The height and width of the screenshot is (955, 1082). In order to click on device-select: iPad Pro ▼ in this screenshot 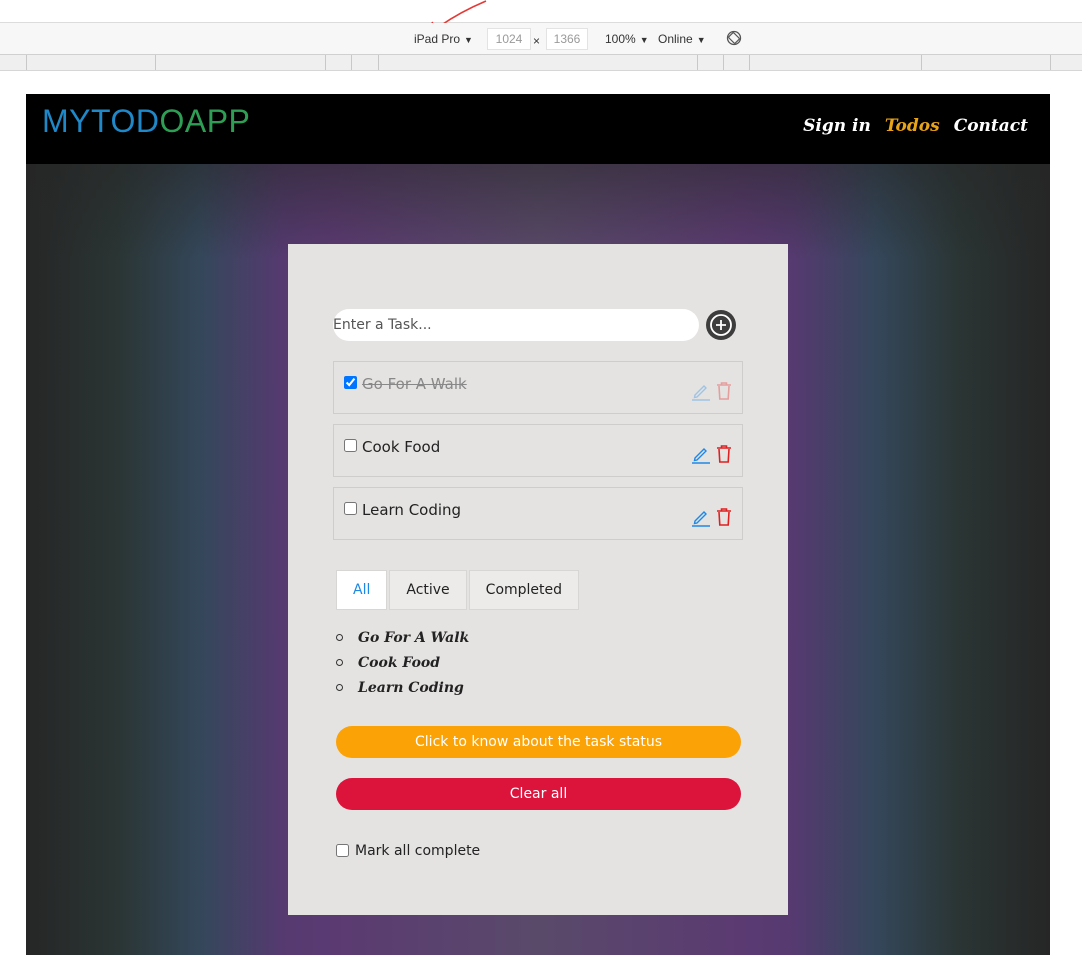, I will do `click(443, 39)`.